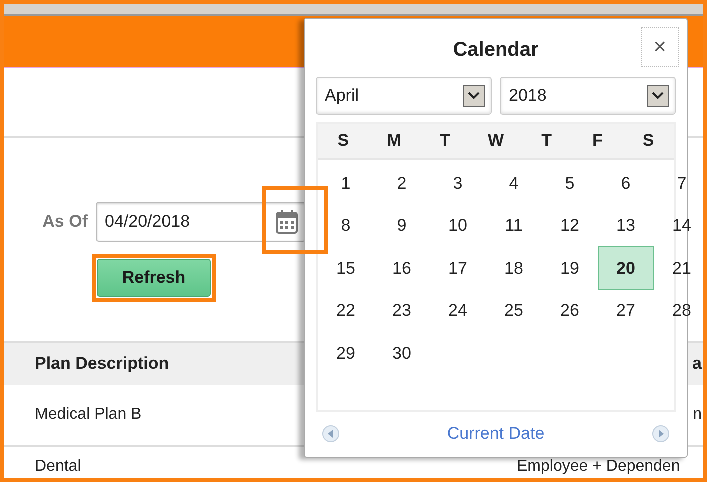 The width and height of the screenshot is (707, 482). Describe the element at coordinates (402, 226) in the screenshot. I see `day-cell: 9` at that location.